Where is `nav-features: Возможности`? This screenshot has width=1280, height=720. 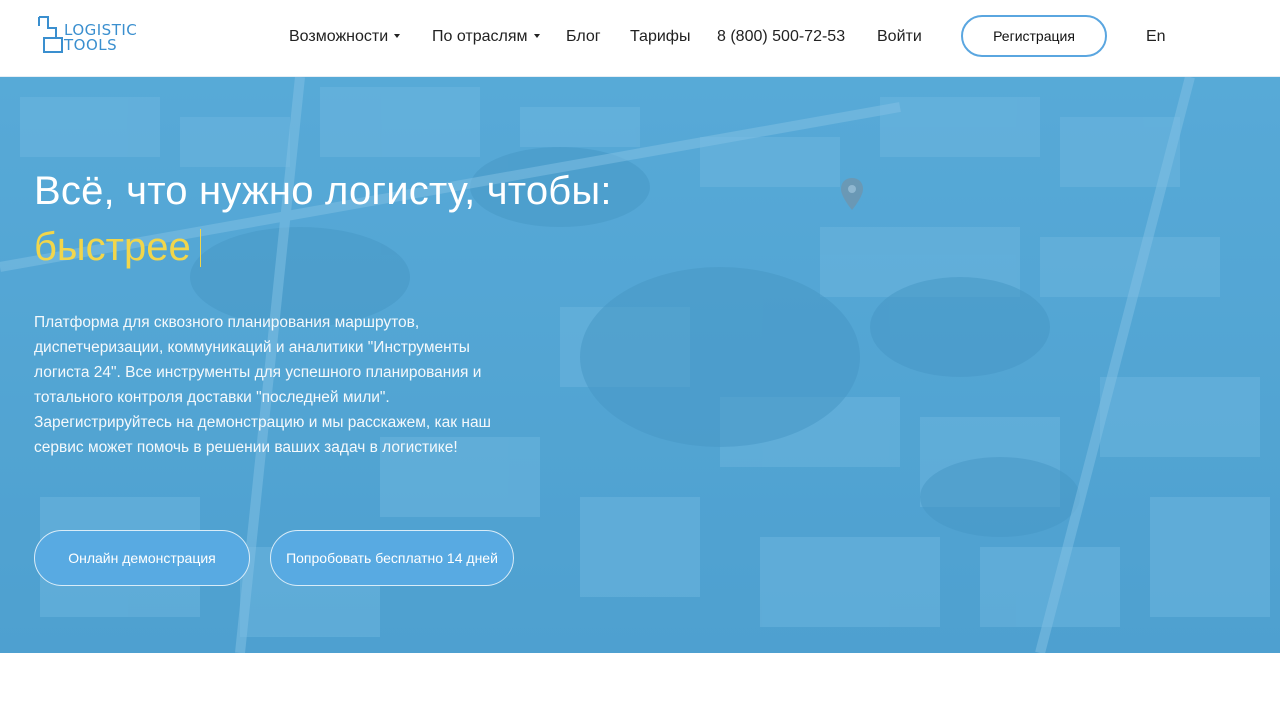 nav-features: Возможности is located at coordinates (345, 37).